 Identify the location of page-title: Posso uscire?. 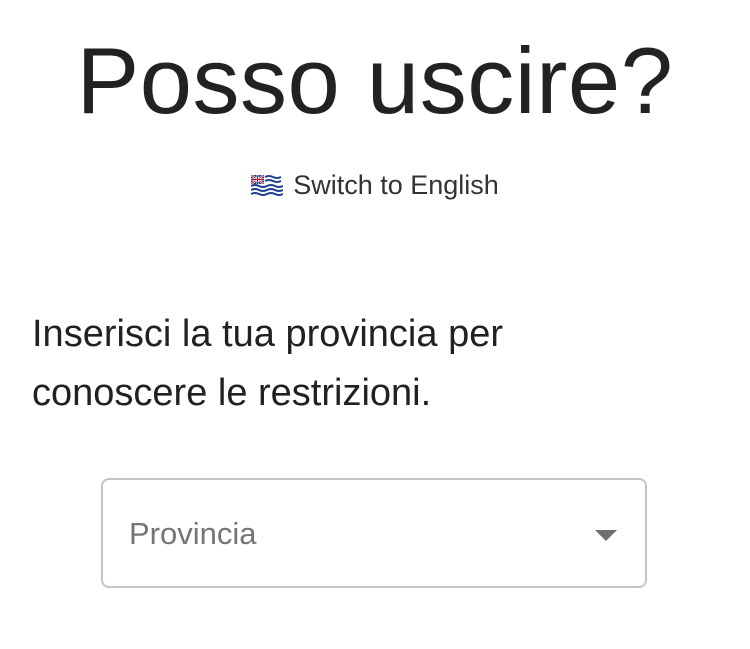
(375, 80).